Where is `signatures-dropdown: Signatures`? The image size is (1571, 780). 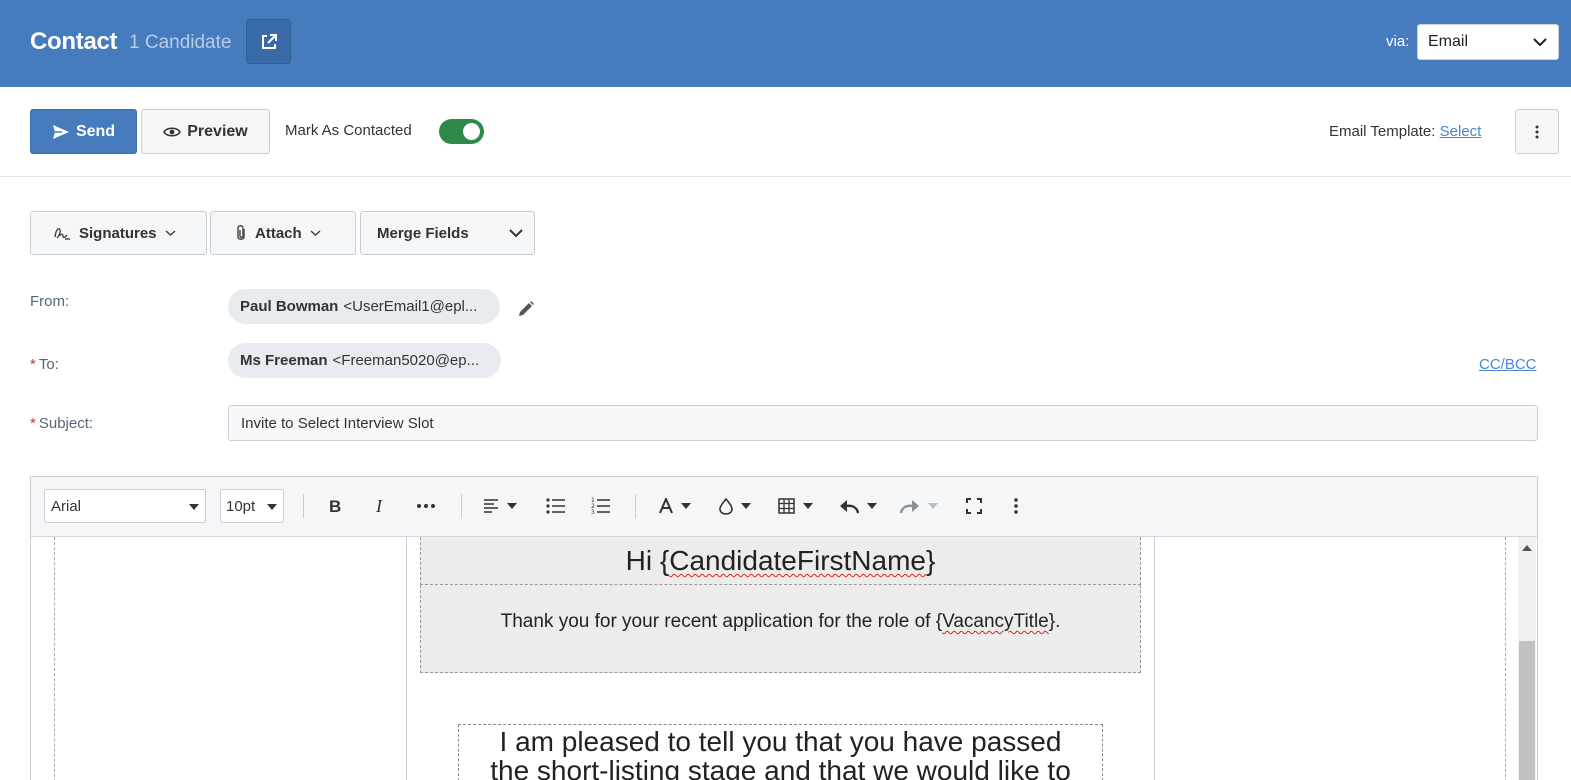 signatures-dropdown: Signatures is located at coordinates (118, 233).